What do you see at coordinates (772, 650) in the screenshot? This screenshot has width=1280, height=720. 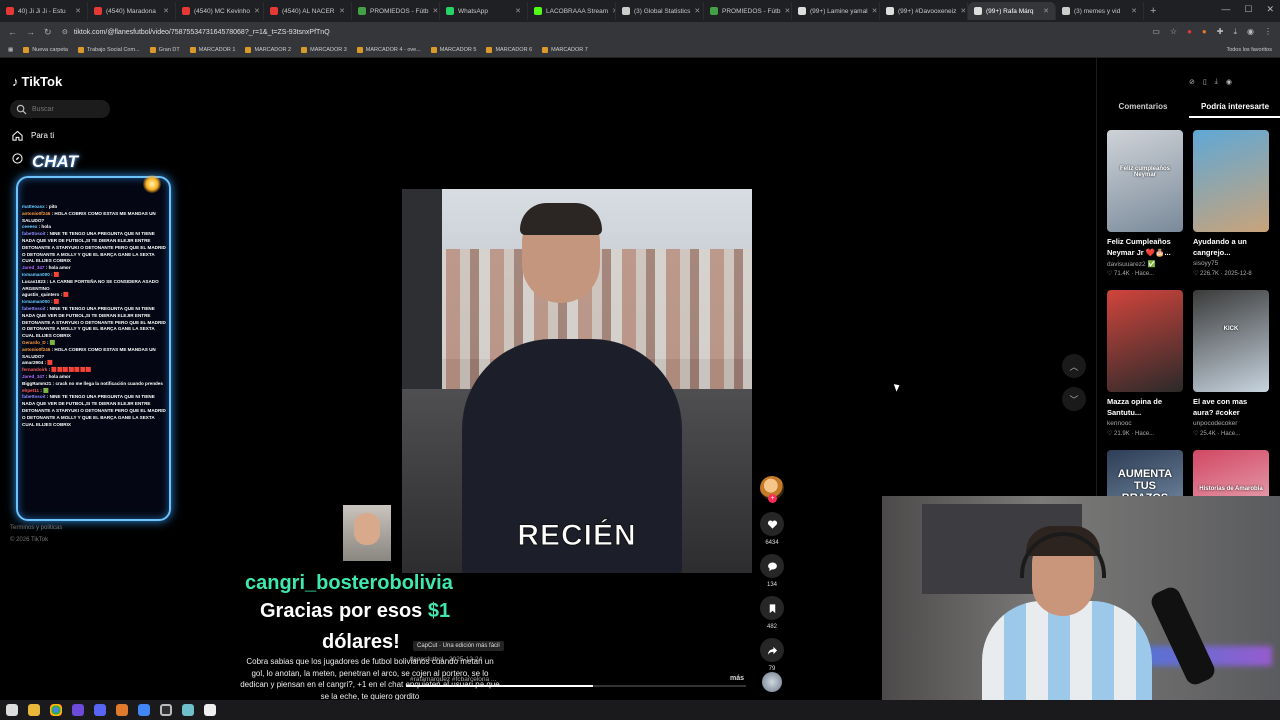 I see `share-button` at bounding box center [772, 650].